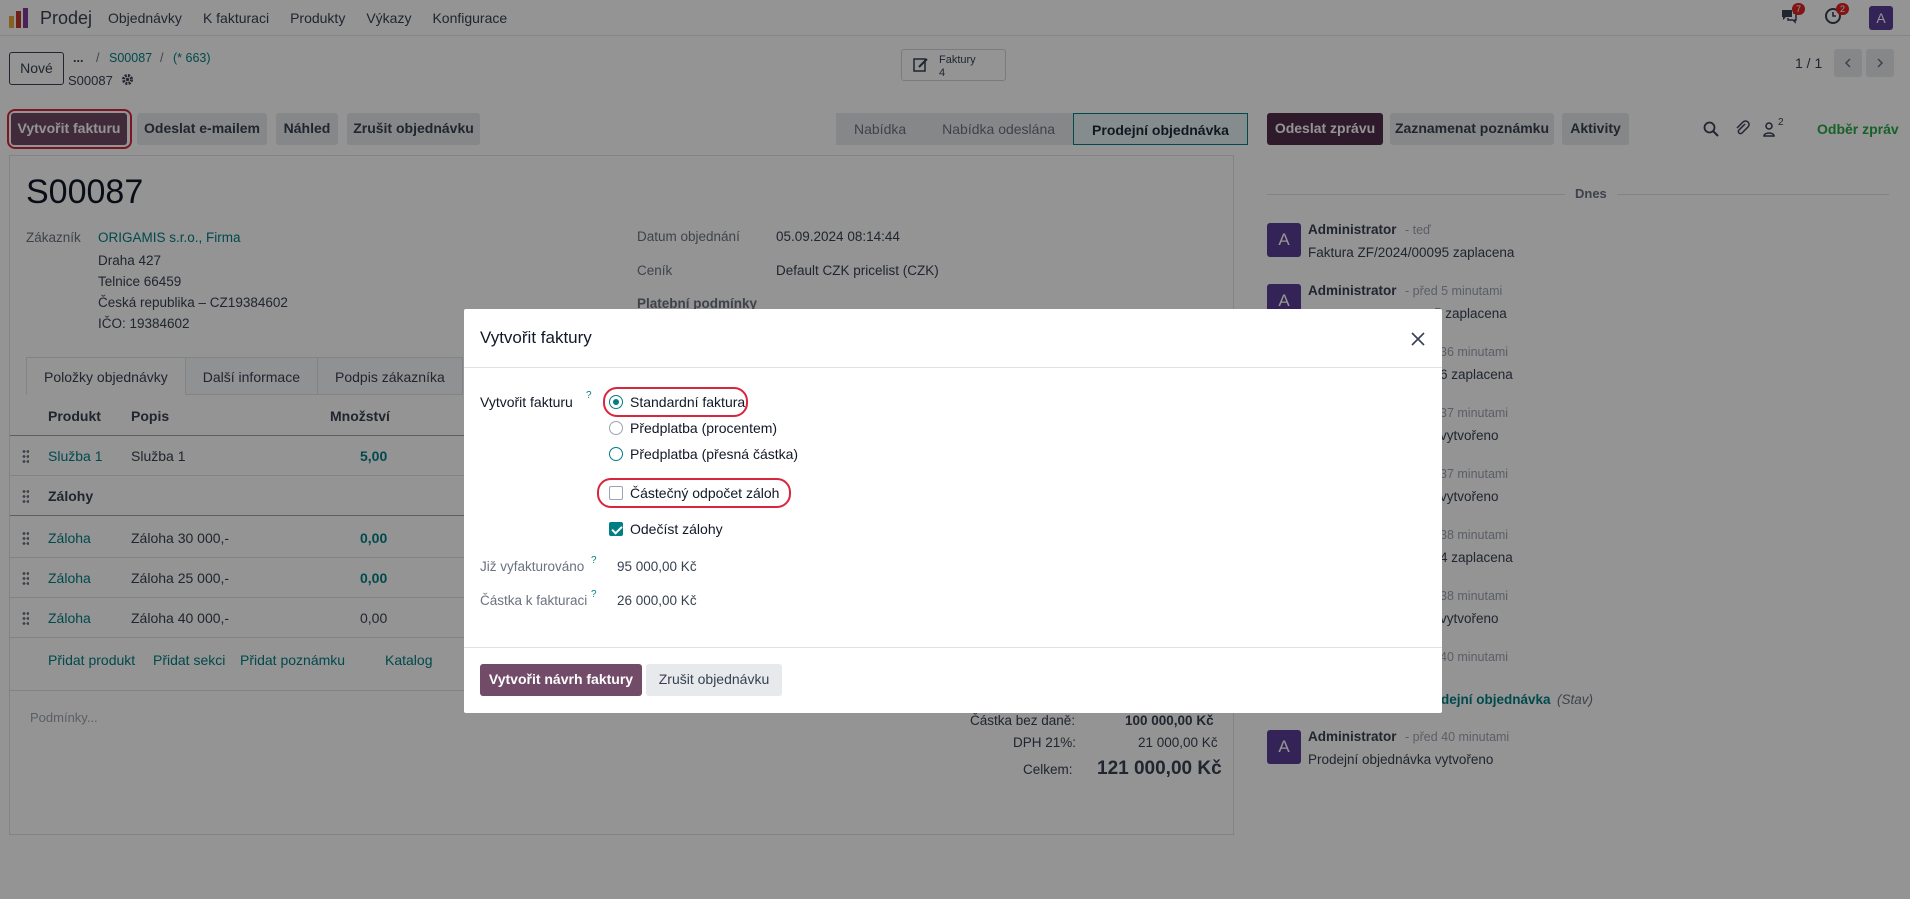  What do you see at coordinates (703, 428) in the screenshot?
I see `option-downpayment-percent: Předplatba (procentem)` at bounding box center [703, 428].